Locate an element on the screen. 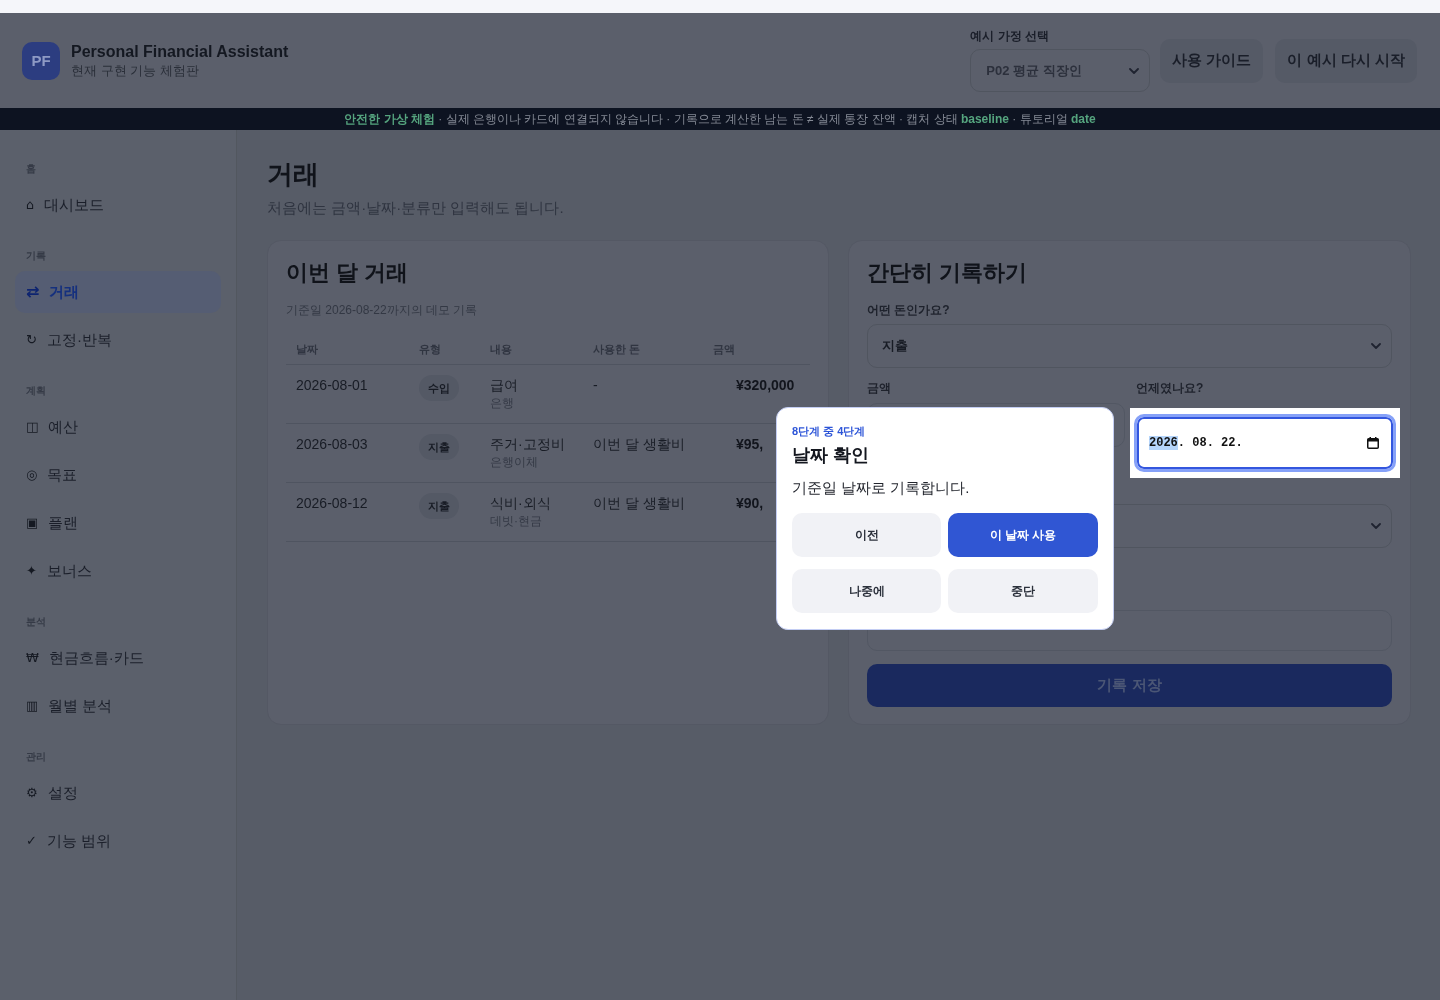  target-icon: ◎ is located at coordinates (32, 475).